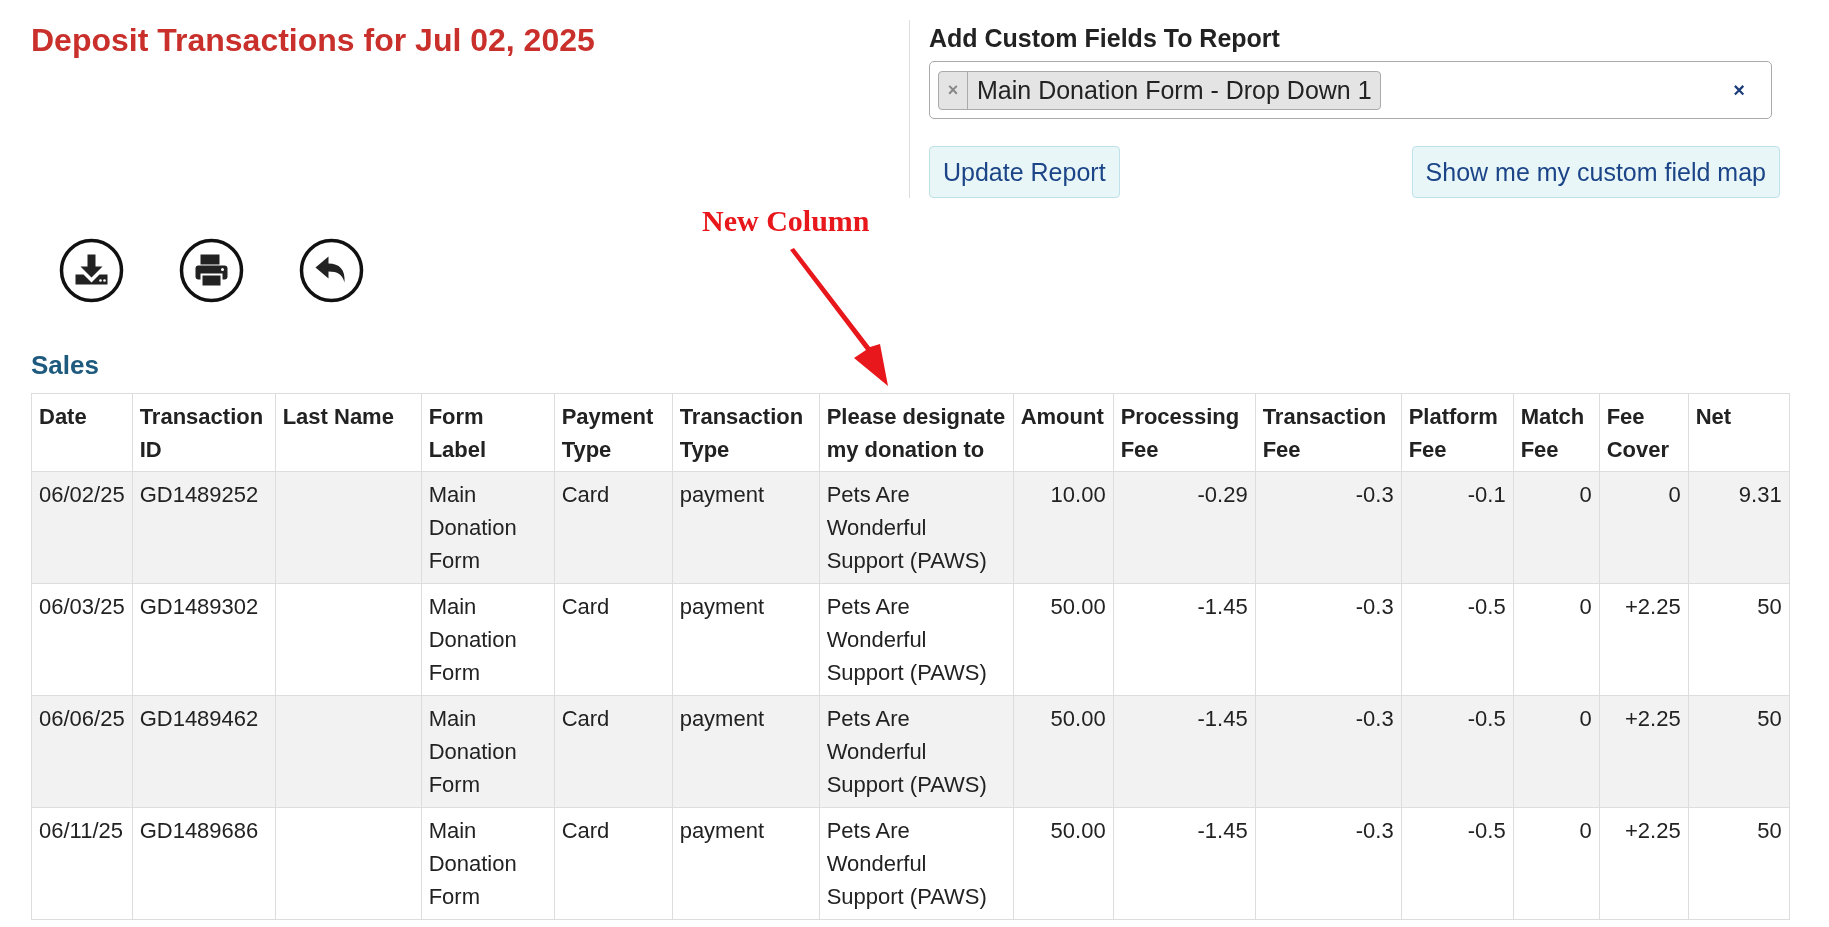 The height and width of the screenshot is (927, 1829). What do you see at coordinates (211, 270) in the screenshot?
I see `printer-icon` at bounding box center [211, 270].